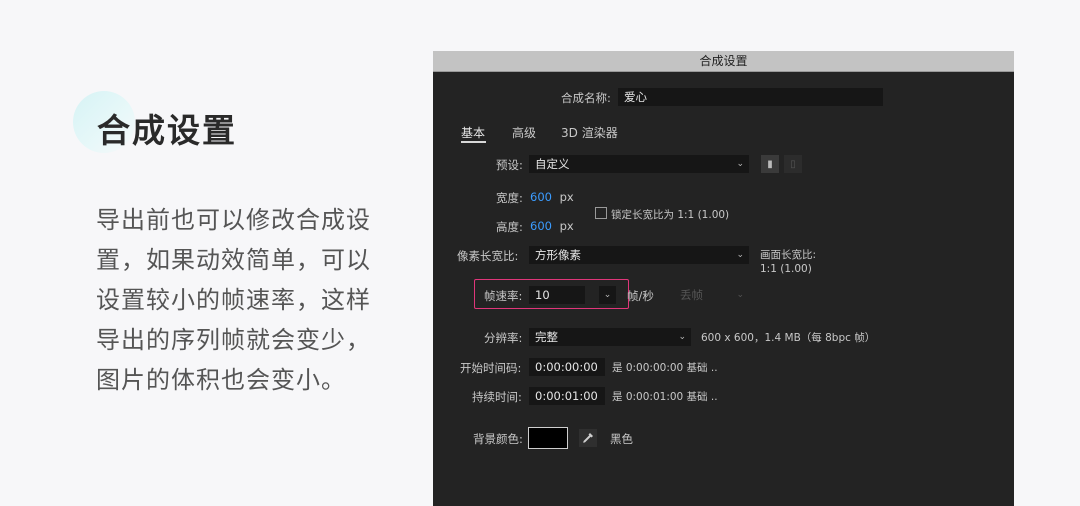 The height and width of the screenshot is (506, 1080). What do you see at coordinates (639, 164) in the screenshot?
I see `preset-select: 自定义 ⌄` at bounding box center [639, 164].